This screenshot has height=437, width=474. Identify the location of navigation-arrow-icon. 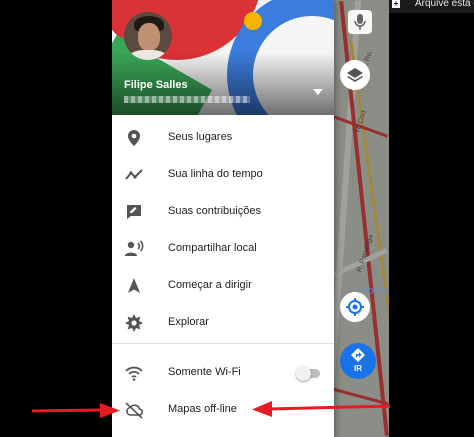
(134, 285).